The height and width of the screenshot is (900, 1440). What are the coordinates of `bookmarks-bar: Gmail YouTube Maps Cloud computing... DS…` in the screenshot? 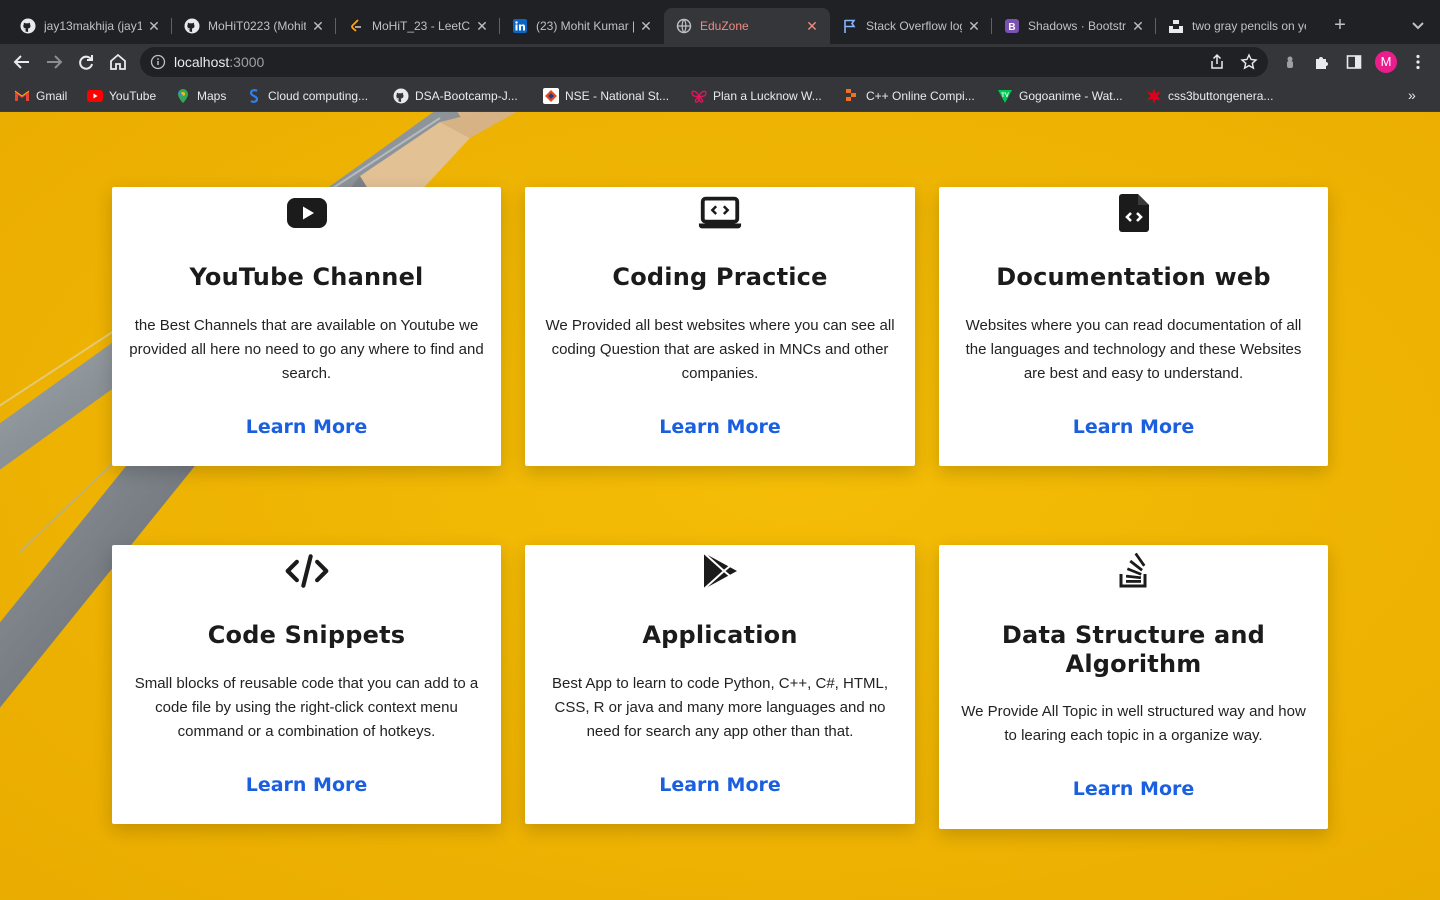 It's located at (720, 96).